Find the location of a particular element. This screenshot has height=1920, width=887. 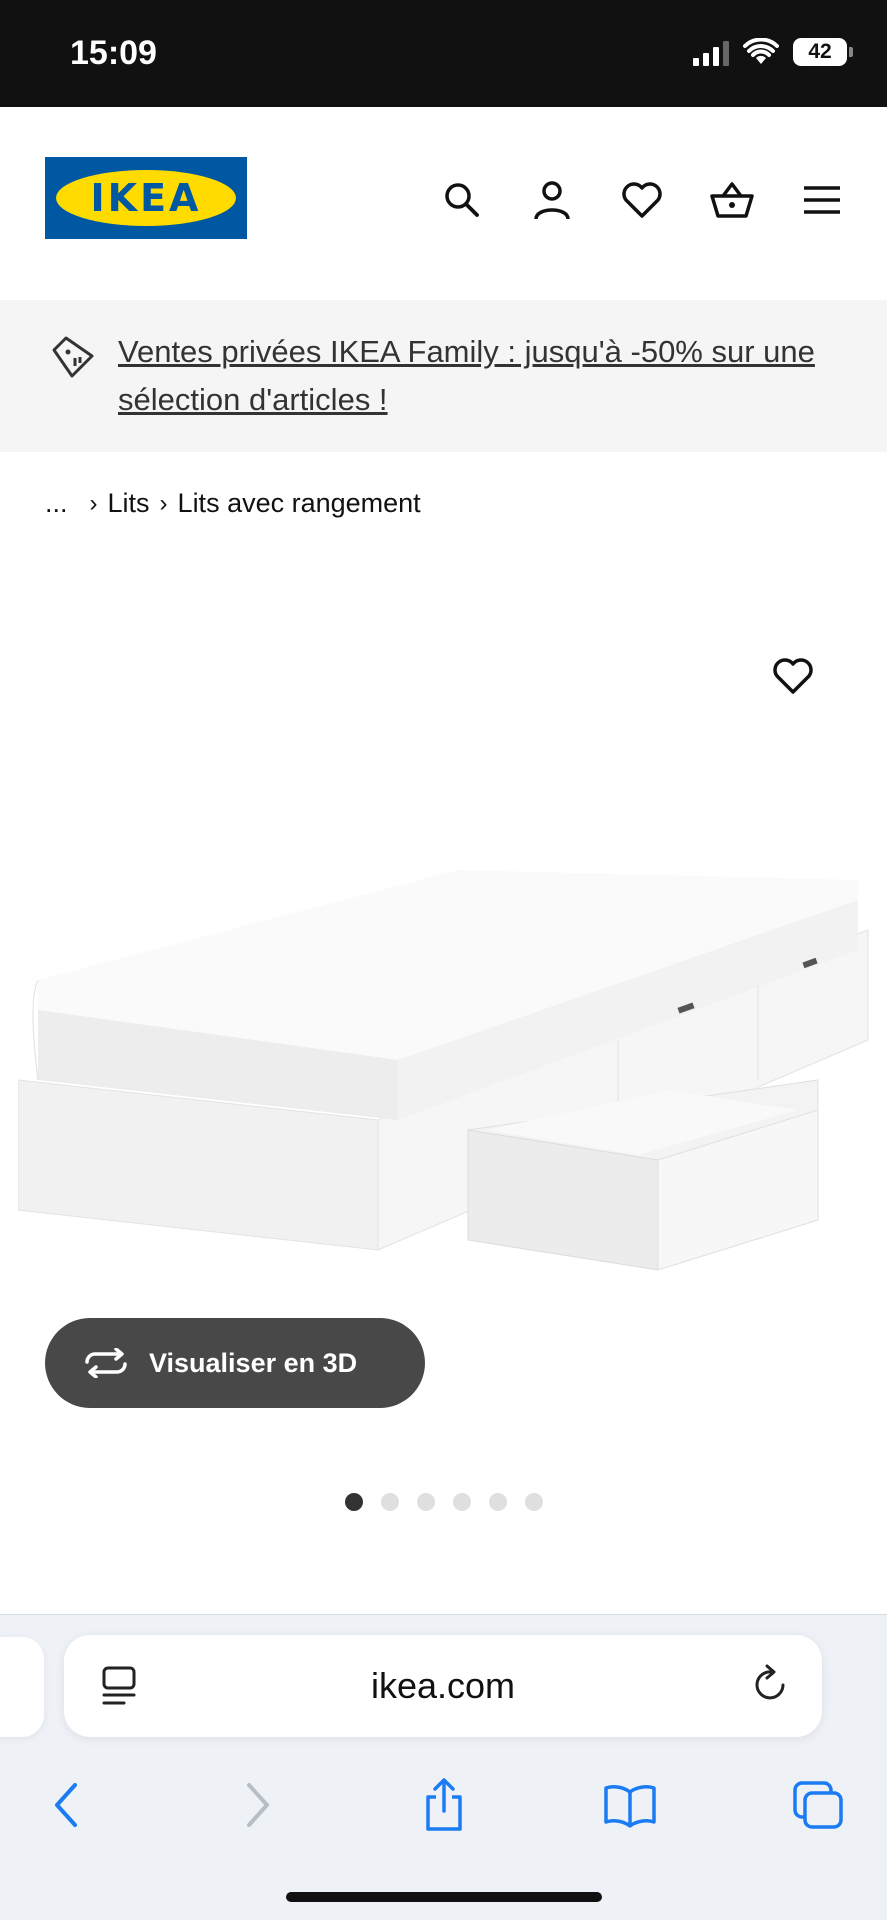

url-text: ikea.com is located at coordinates (443, 1685).